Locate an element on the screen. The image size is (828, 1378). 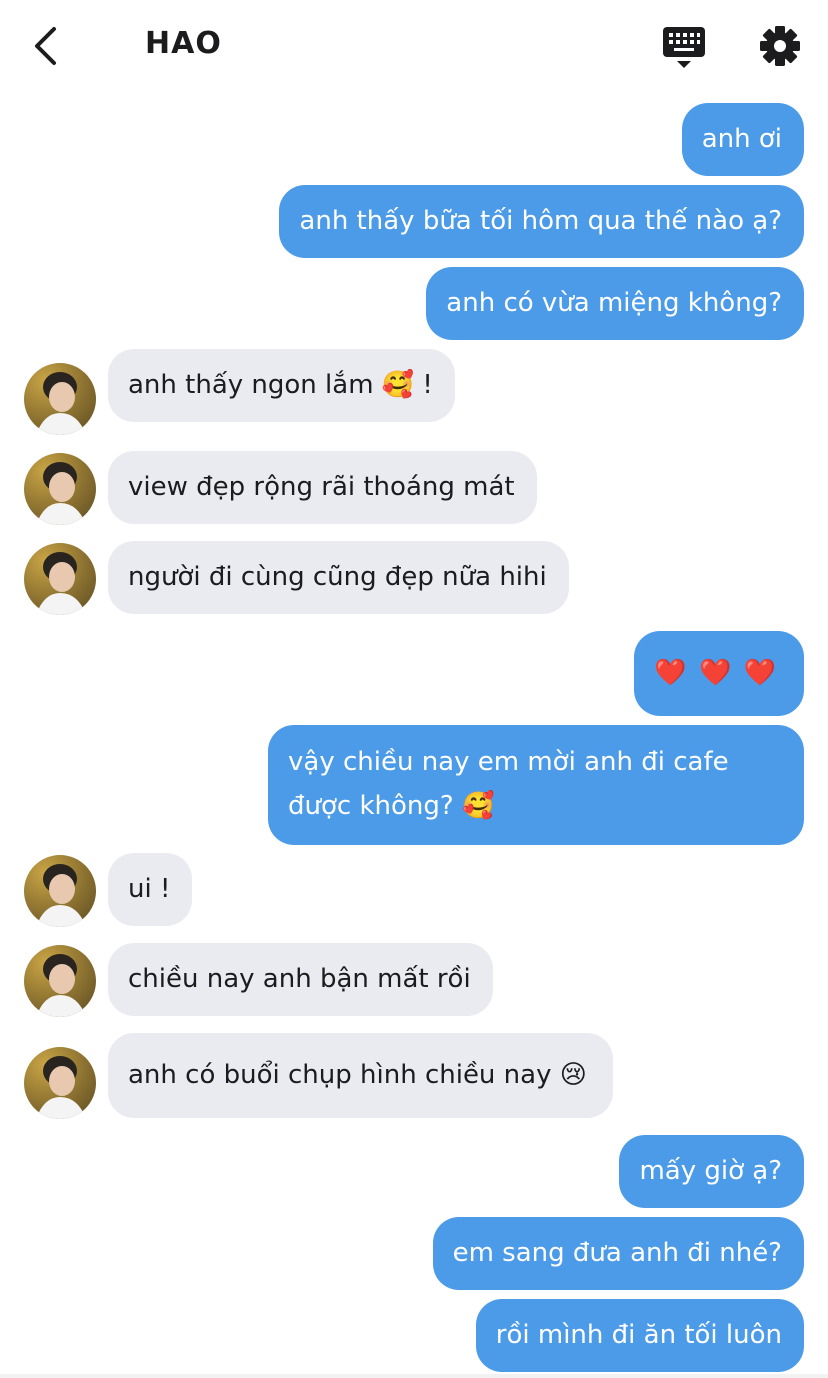
message-bubble-incoming: ui ! is located at coordinates (150, 889).